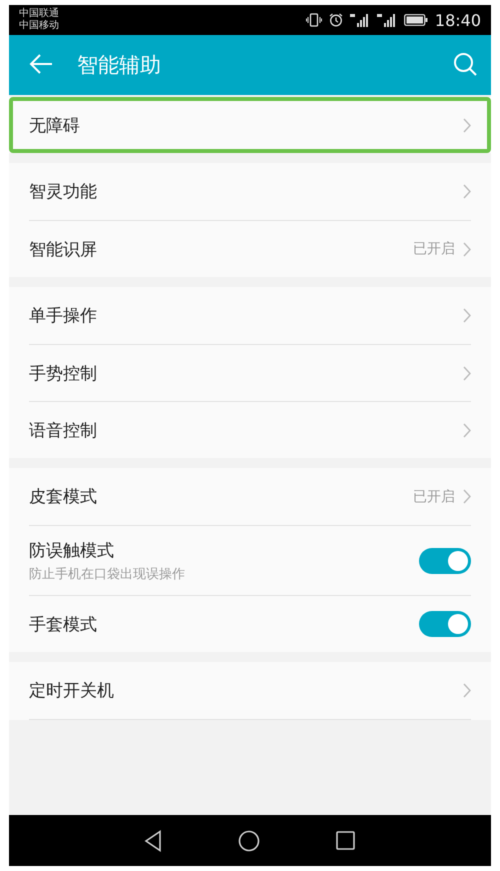 The width and height of the screenshot is (500, 871). Describe the element at coordinates (63, 497) in the screenshot. I see `setting-label: 皮套模式` at that location.